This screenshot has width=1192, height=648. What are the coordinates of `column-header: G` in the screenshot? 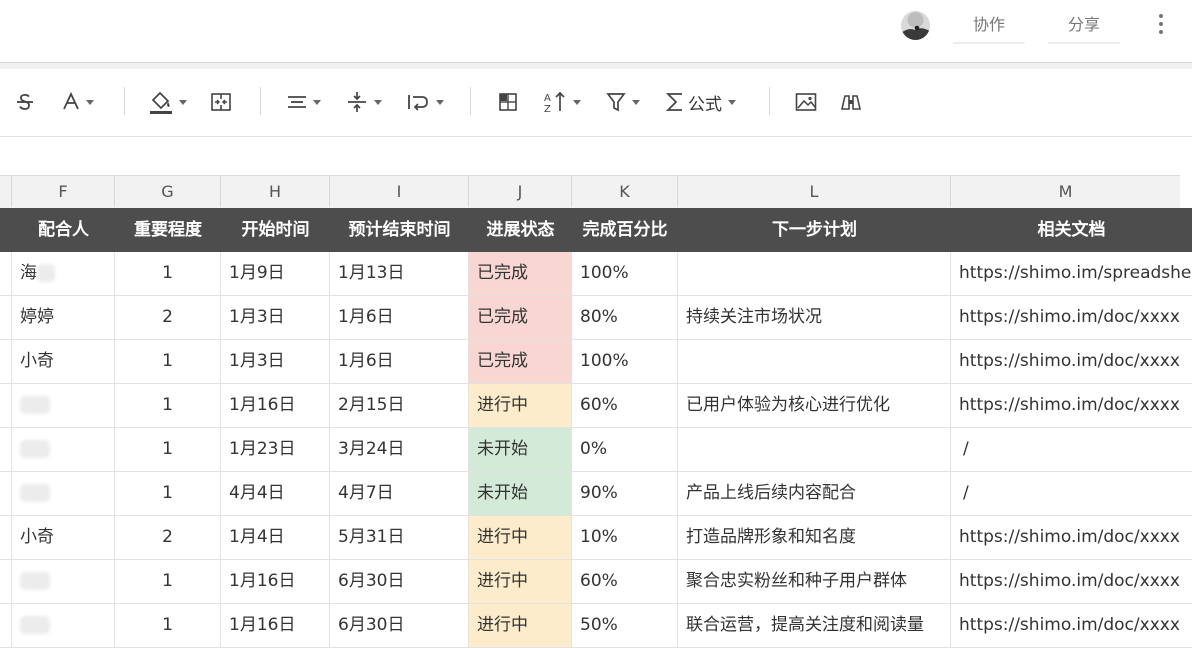 It's located at (168, 191).